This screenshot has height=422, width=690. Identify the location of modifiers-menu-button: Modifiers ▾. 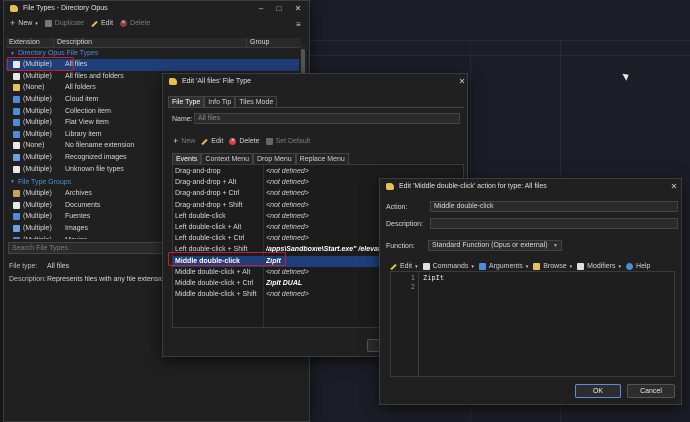
(599, 266).